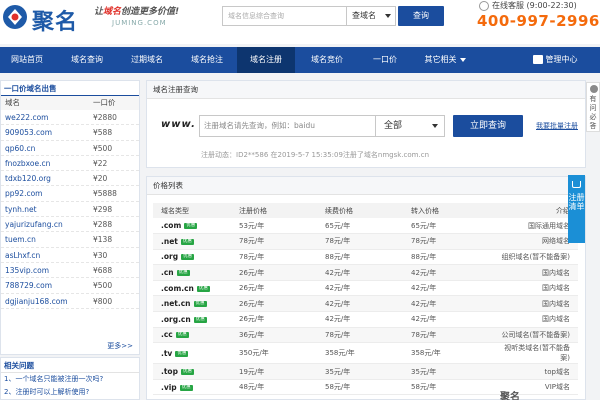  I want to click on nav-item-register: 域名注册, so click(266, 60).